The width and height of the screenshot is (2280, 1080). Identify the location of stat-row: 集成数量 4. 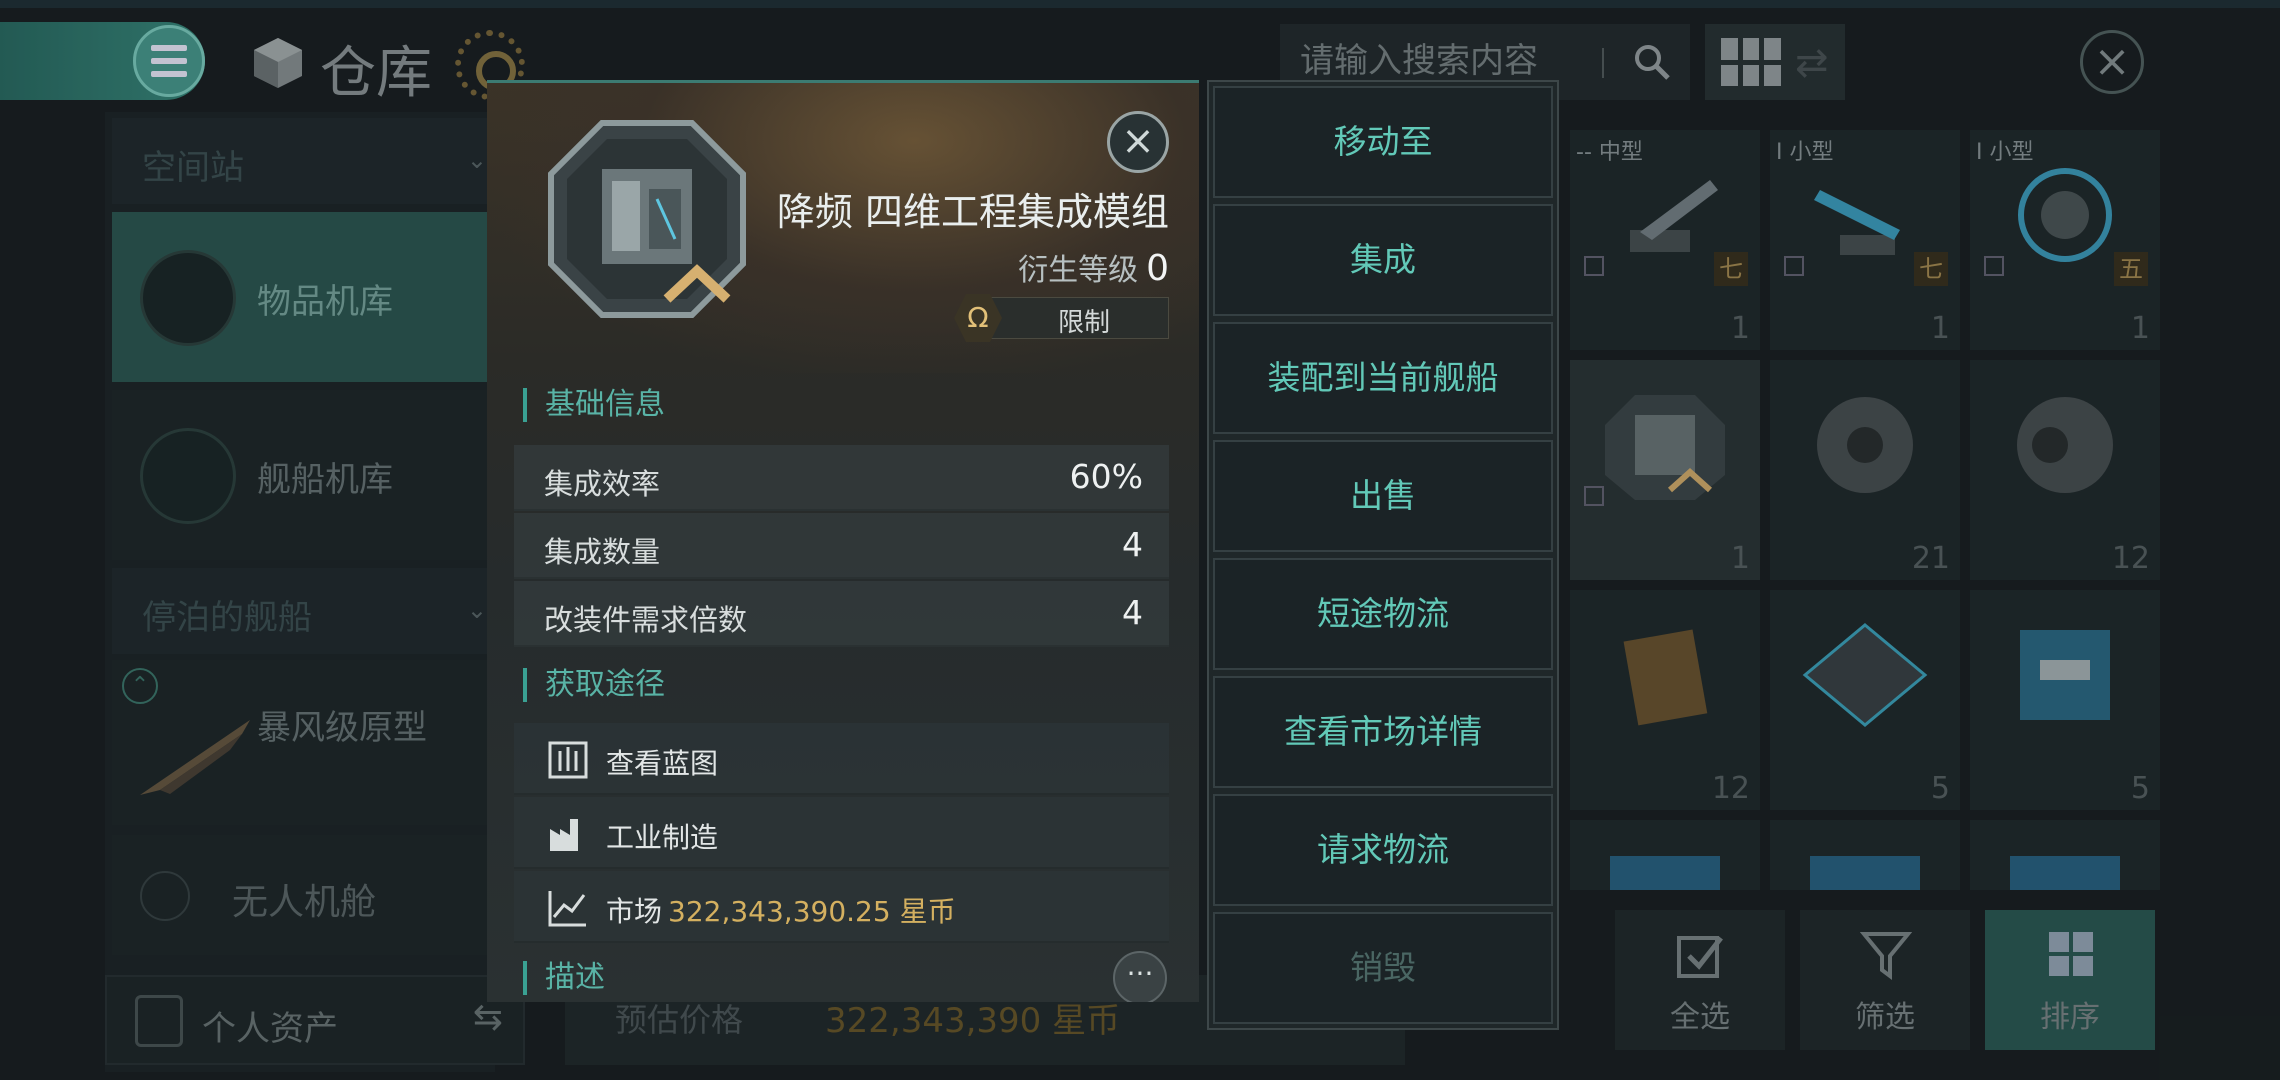
(841, 546).